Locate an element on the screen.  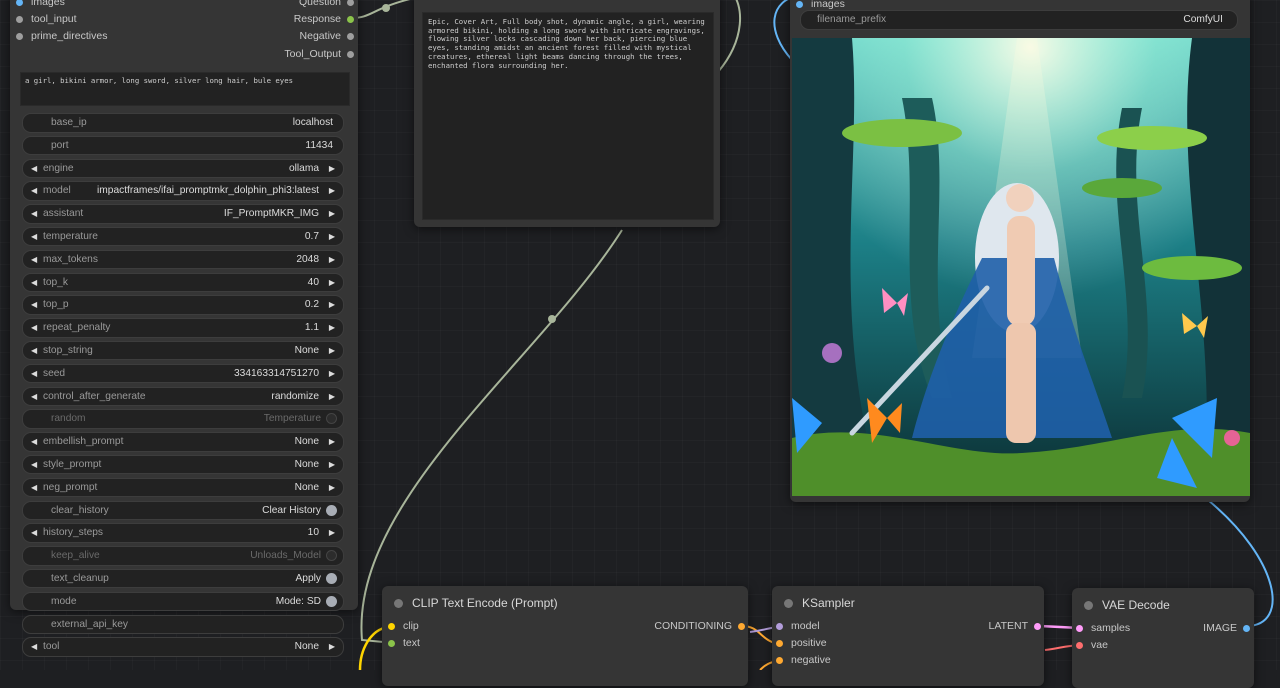
widget-base-ip: base_ip localhost is located at coordinates (183, 123).